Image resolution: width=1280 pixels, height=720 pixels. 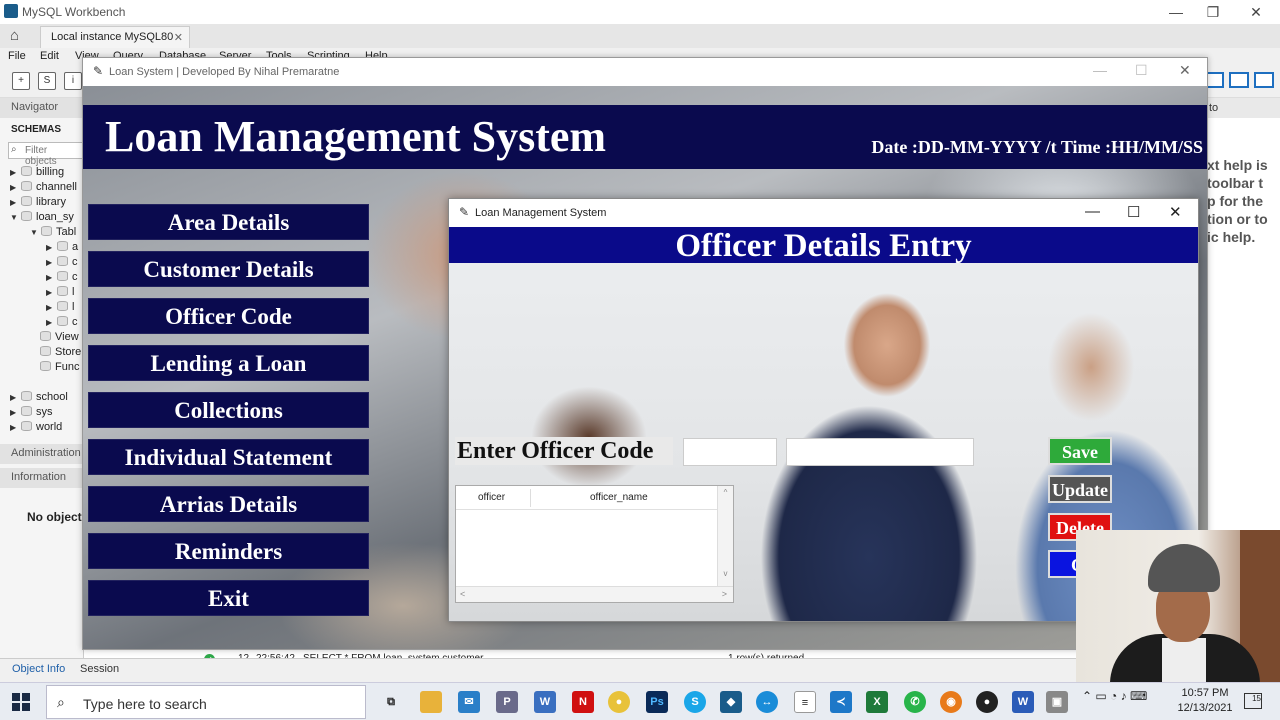 I want to click on session-tab: Session, so click(x=99, y=669).